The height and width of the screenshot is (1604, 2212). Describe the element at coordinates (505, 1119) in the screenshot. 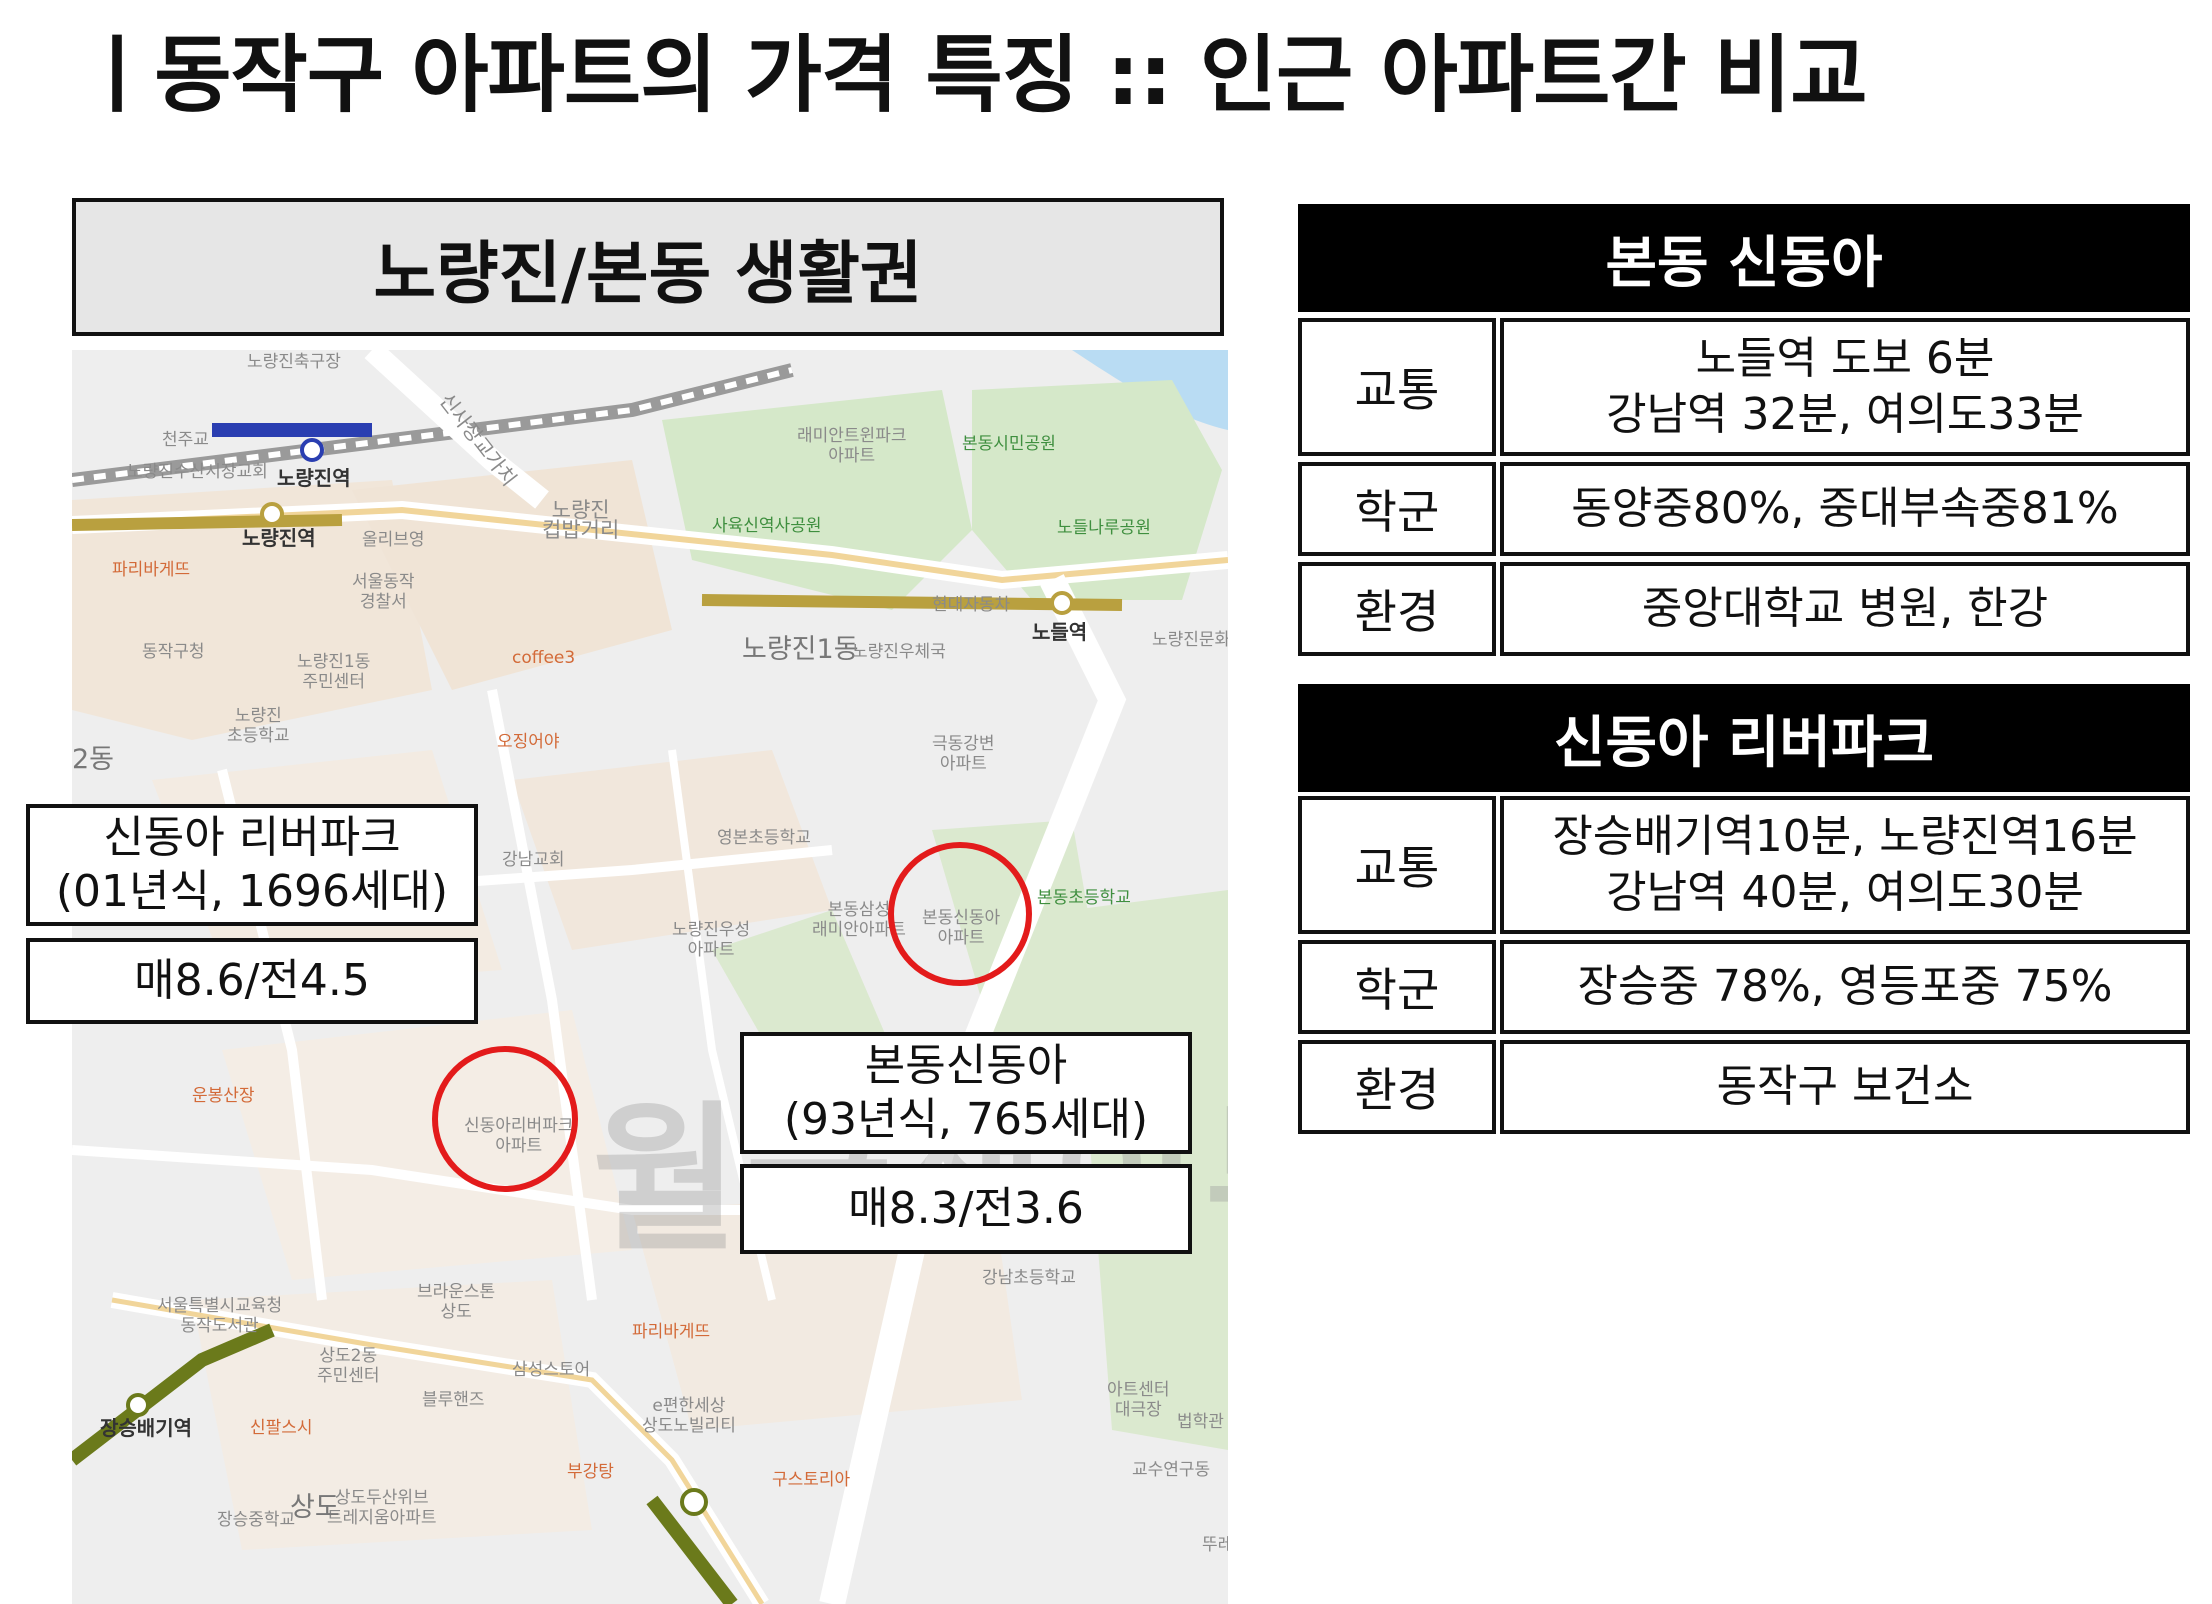

I see `riverpark-highlight` at that location.